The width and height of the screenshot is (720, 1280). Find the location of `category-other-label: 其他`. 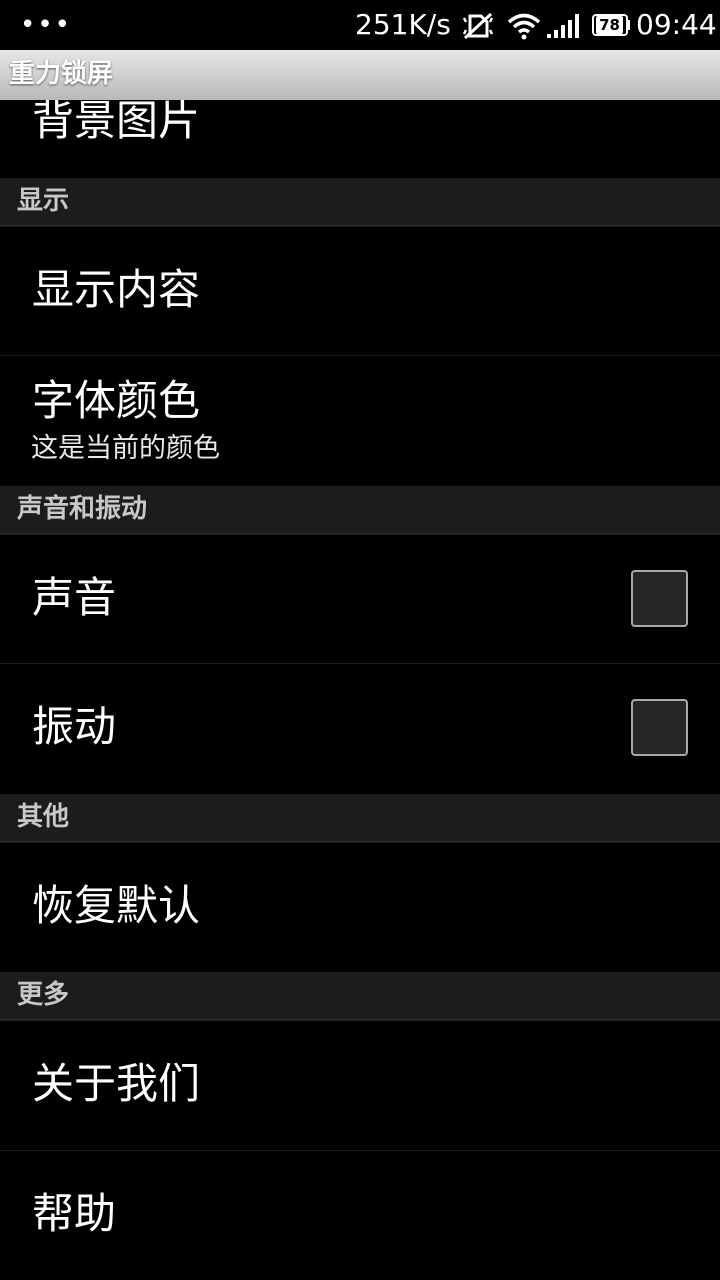

category-other-label: 其他 is located at coordinates (43, 817).